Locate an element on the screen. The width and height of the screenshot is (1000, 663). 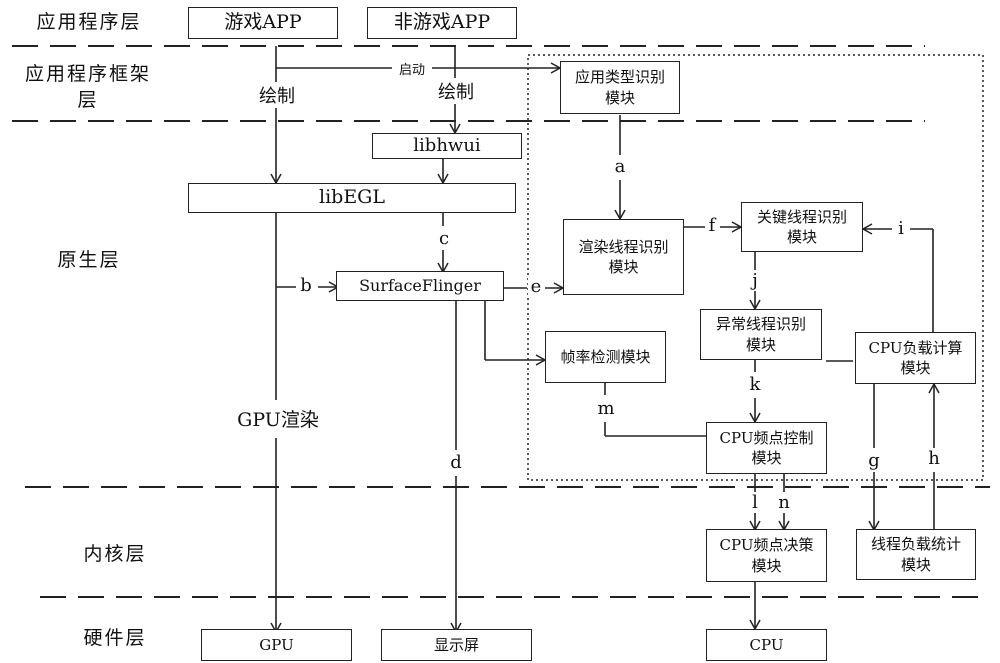
render-thread-identification-module: 渲染线程识别模块 is located at coordinates (623, 257).